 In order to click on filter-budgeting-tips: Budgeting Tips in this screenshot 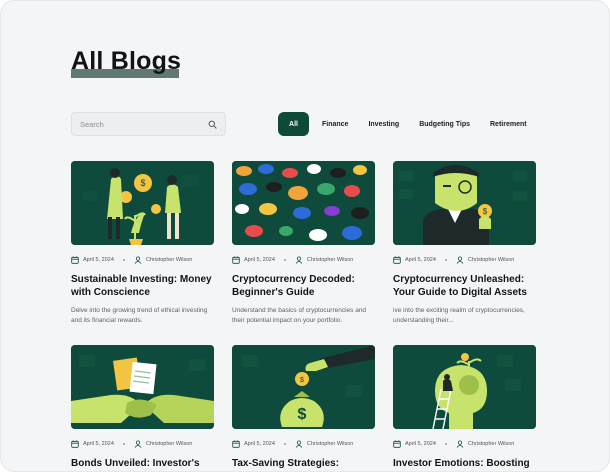, I will do `click(444, 124)`.